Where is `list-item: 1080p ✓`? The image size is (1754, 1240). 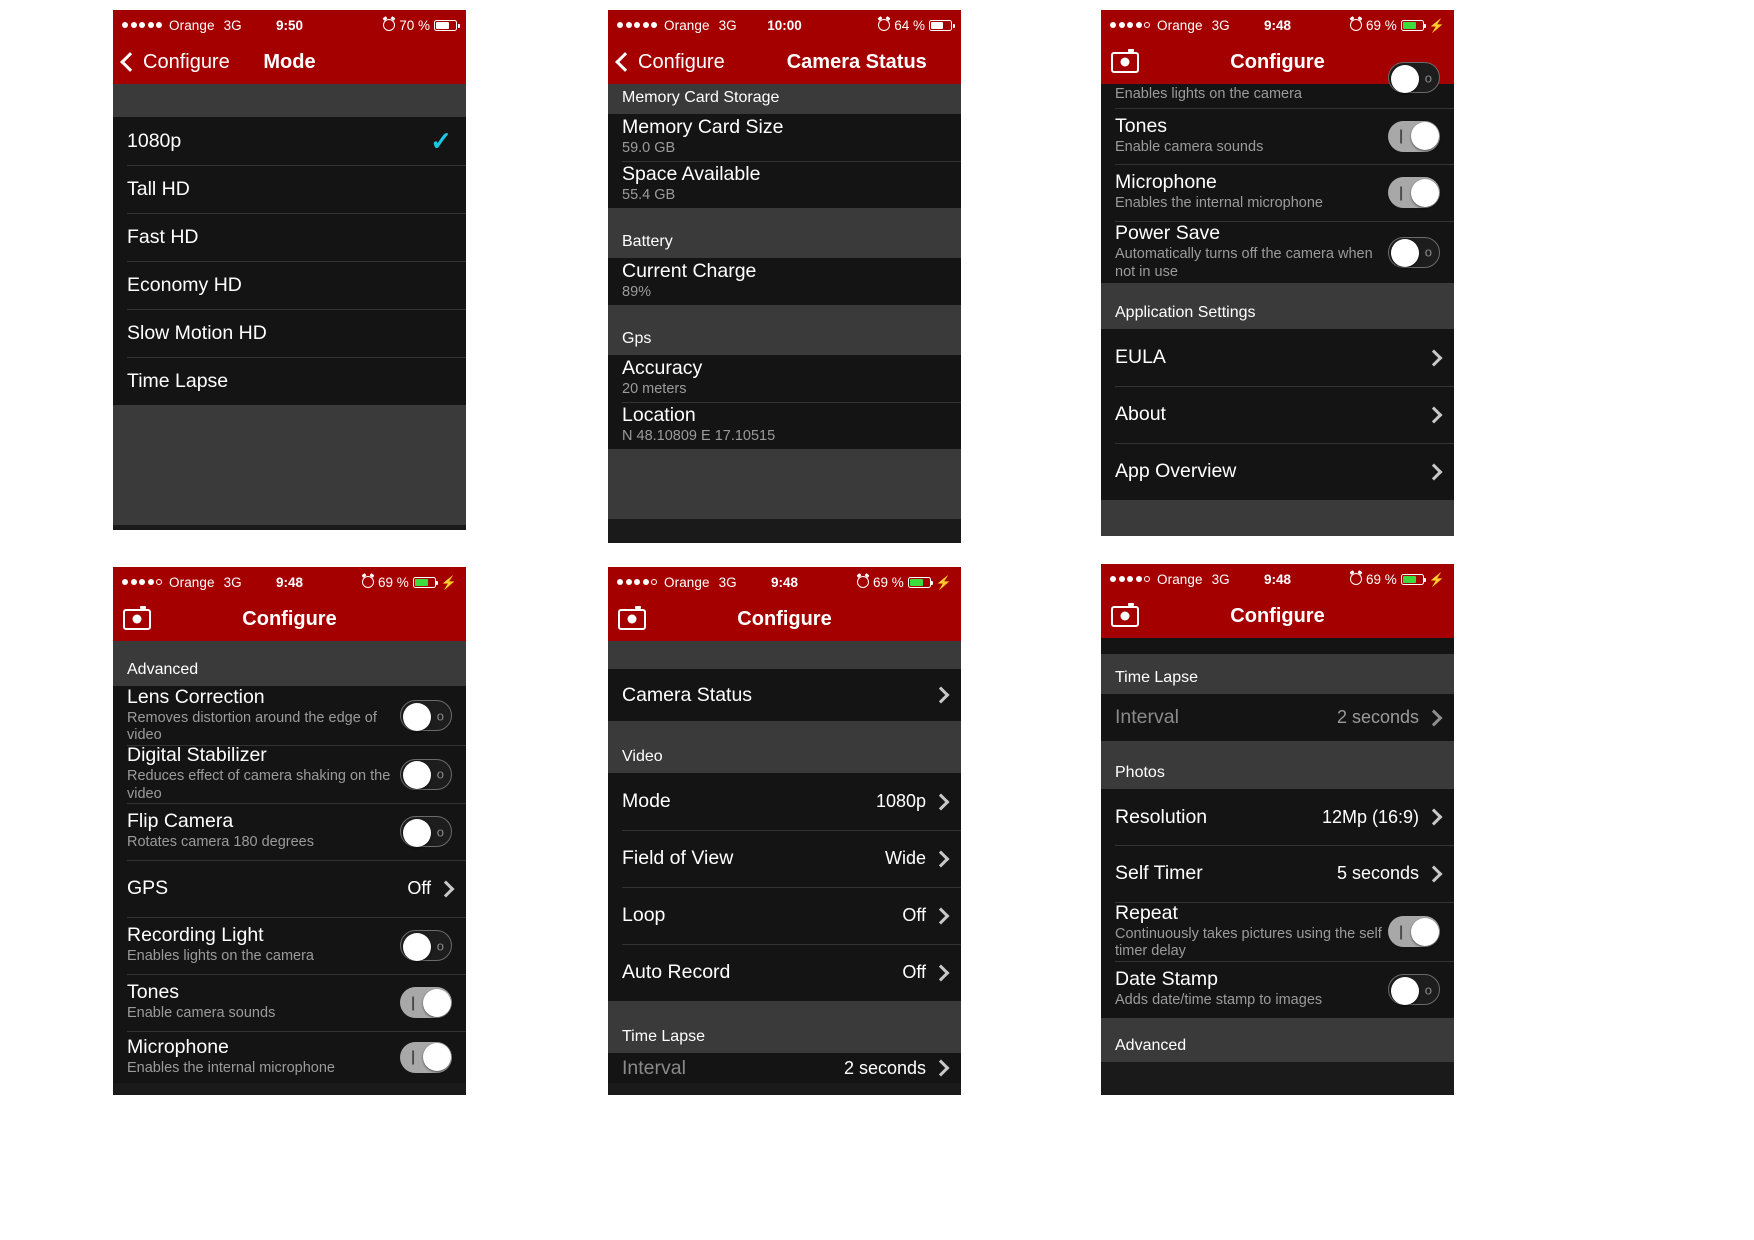
list-item: 1080p ✓ is located at coordinates (289, 141).